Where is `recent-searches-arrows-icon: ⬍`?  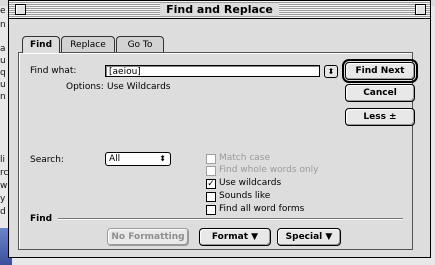 recent-searches-arrows-icon: ⬍ is located at coordinates (331, 71).